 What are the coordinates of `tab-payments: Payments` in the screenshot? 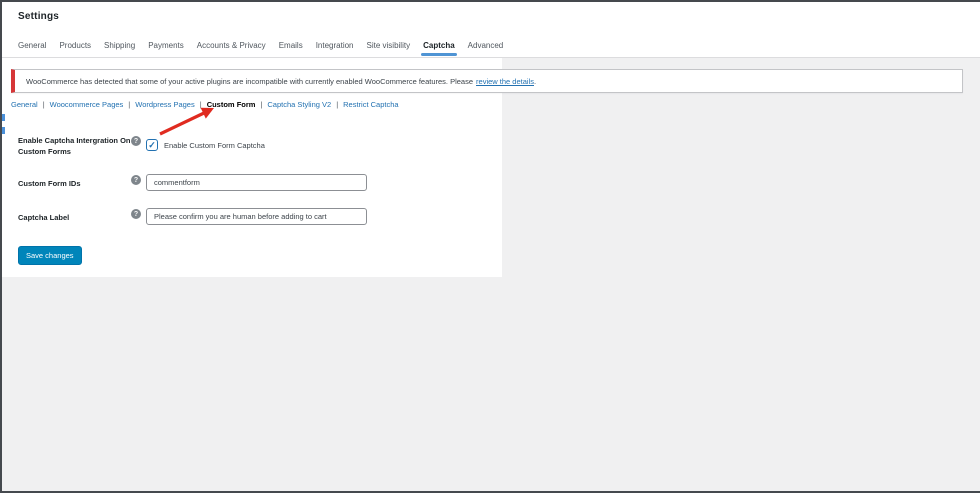 It's located at (166, 45).